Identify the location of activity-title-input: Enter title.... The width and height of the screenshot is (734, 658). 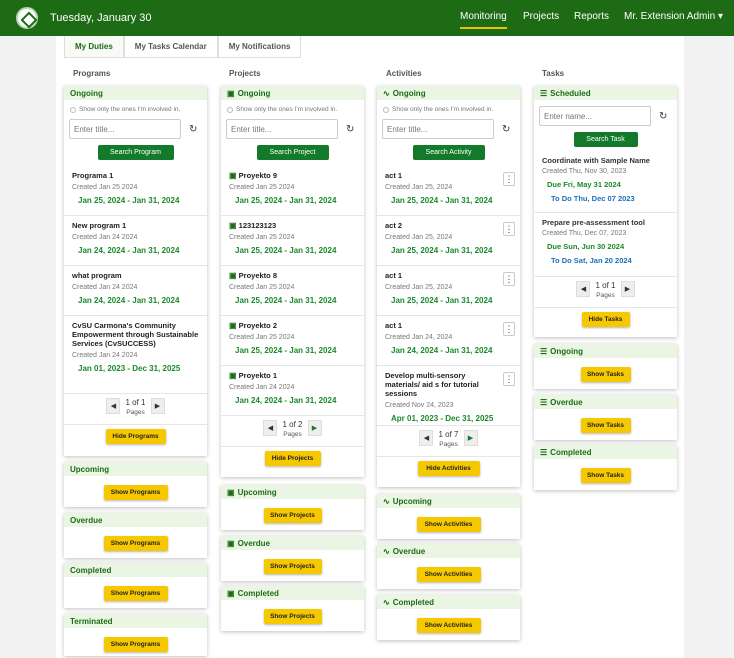
(438, 129).